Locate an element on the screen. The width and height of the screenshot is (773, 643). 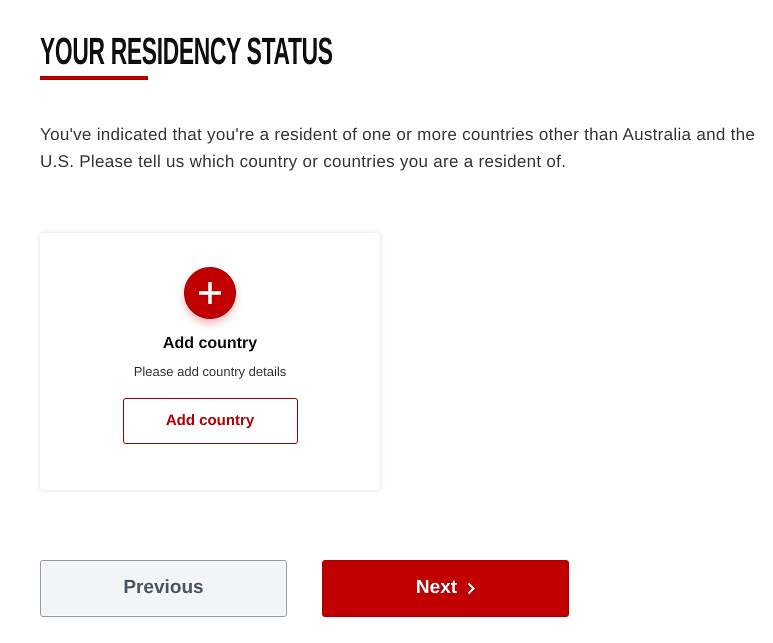
card-subtitle: Please add country details is located at coordinates (210, 371).